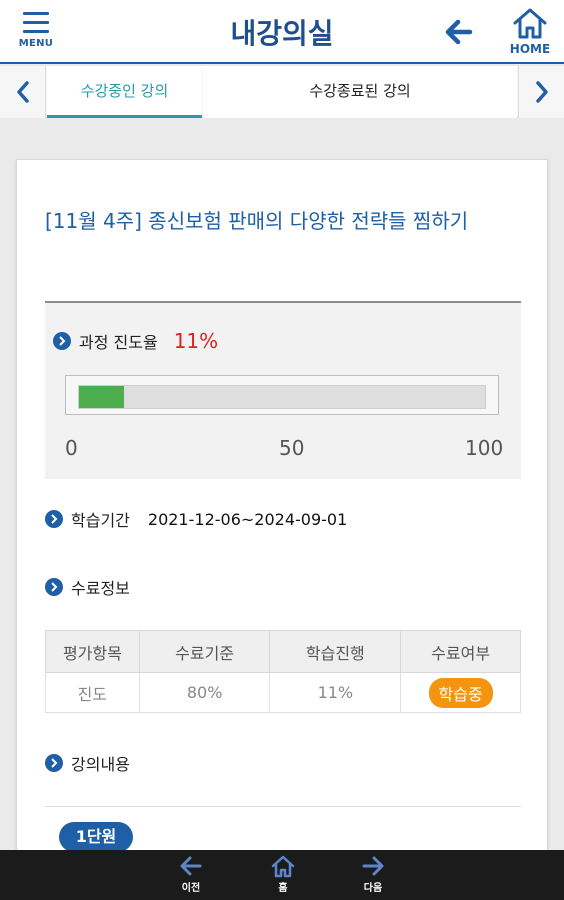 The width and height of the screenshot is (564, 900). Describe the element at coordinates (280, 221) in the screenshot. I see `course-title: [11월 4주] 종신보험 판매의 다양한 전략들 찜하기` at that location.